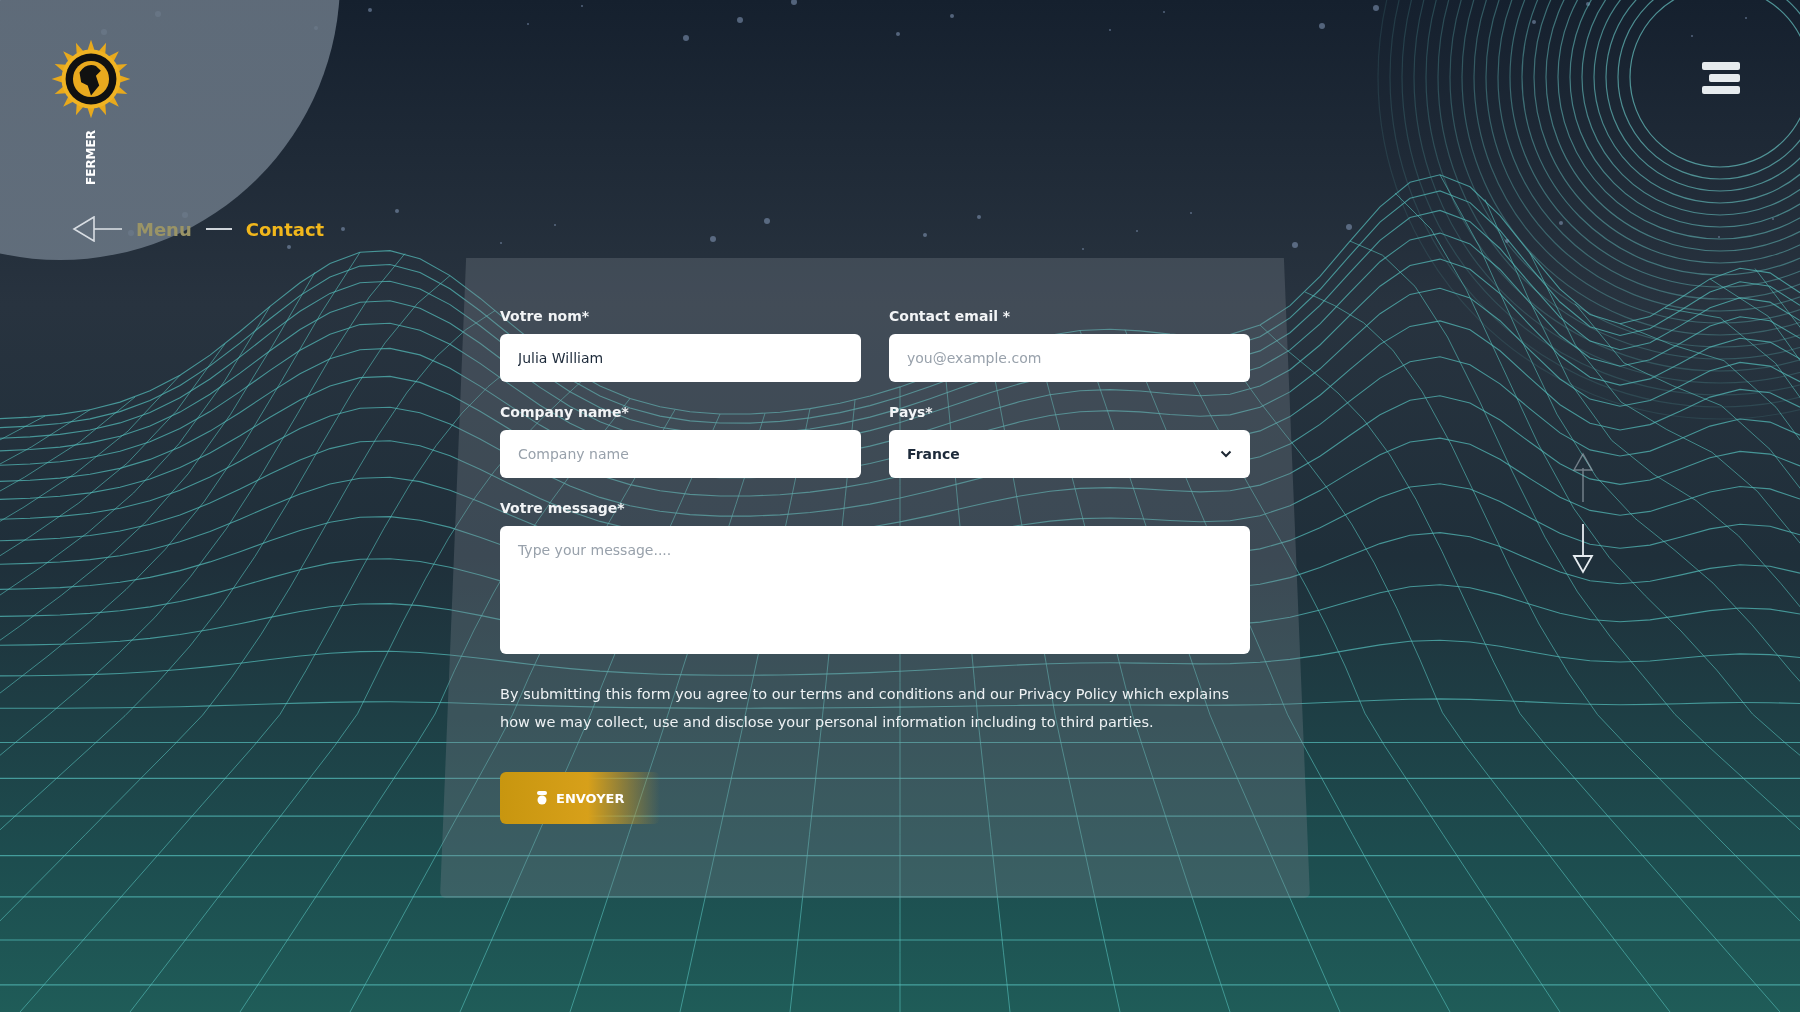 The image size is (1800, 1012). Describe the element at coordinates (545, 316) in the screenshot. I see `field-label: Votre nom*` at that location.